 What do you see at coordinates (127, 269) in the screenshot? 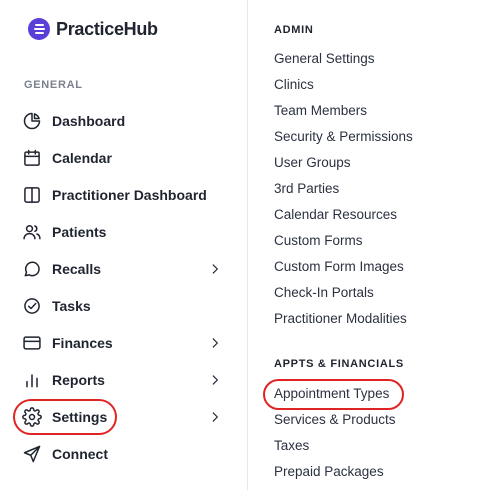
I see `sidebar-item-recalls: Recalls` at bounding box center [127, 269].